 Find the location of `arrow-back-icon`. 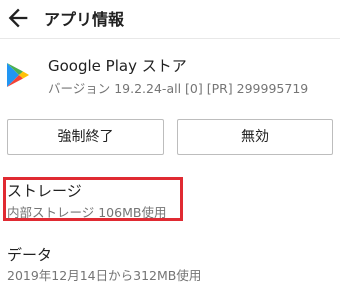

arrow-back-icon is located at coordinates (18, 18).